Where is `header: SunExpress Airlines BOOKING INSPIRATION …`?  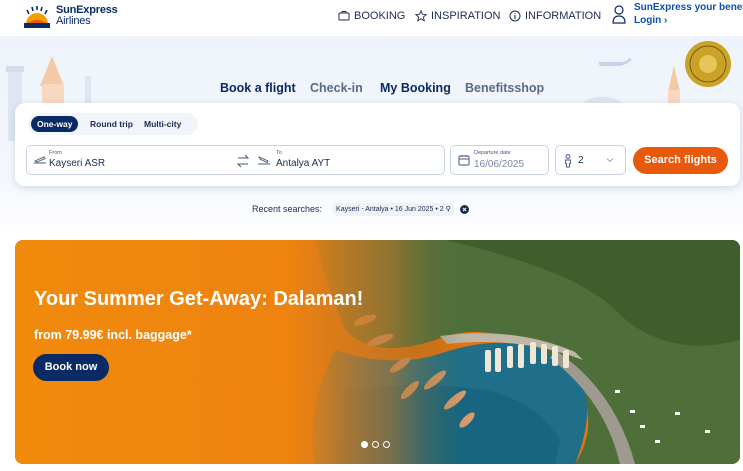
header: SunExpress Airlines BOOKING INSPIRATION … is located at coordinates (371, 18).